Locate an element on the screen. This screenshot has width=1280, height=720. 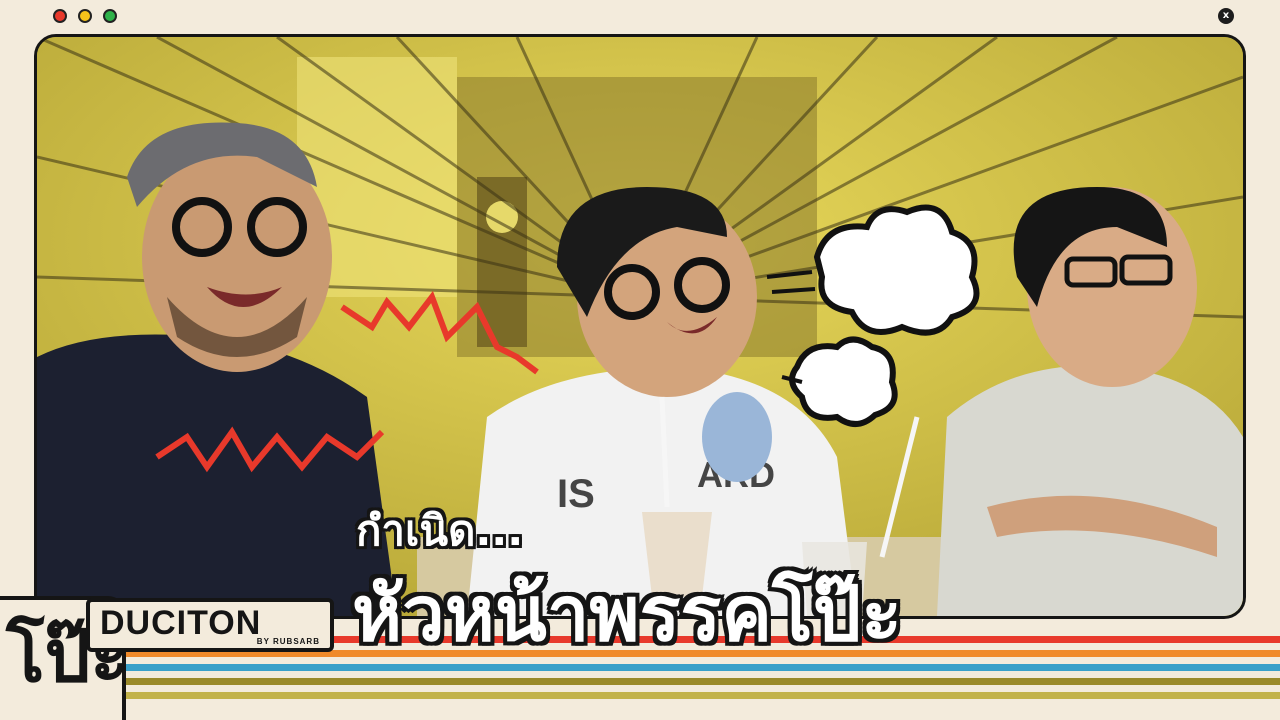
brand-name: DUCITON is located at coordinates (181, 623).